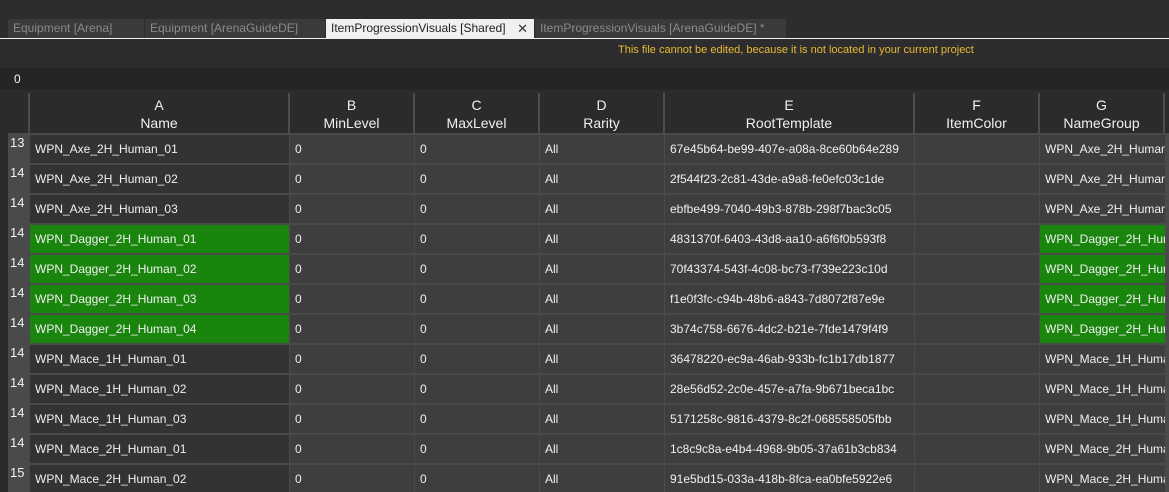  What do you see at coordinates (789, 209) in the screenshot?
I see `cell-root: ebfbe499-7040-49b3-878b-298f7bac3c05` at bounding box center [789, 209].